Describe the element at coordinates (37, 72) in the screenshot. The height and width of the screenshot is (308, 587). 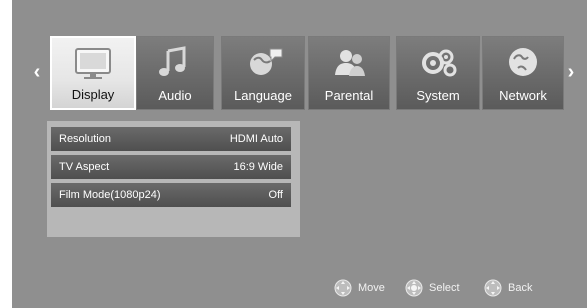
I see `left-arrow-icon: ‹` at that location.